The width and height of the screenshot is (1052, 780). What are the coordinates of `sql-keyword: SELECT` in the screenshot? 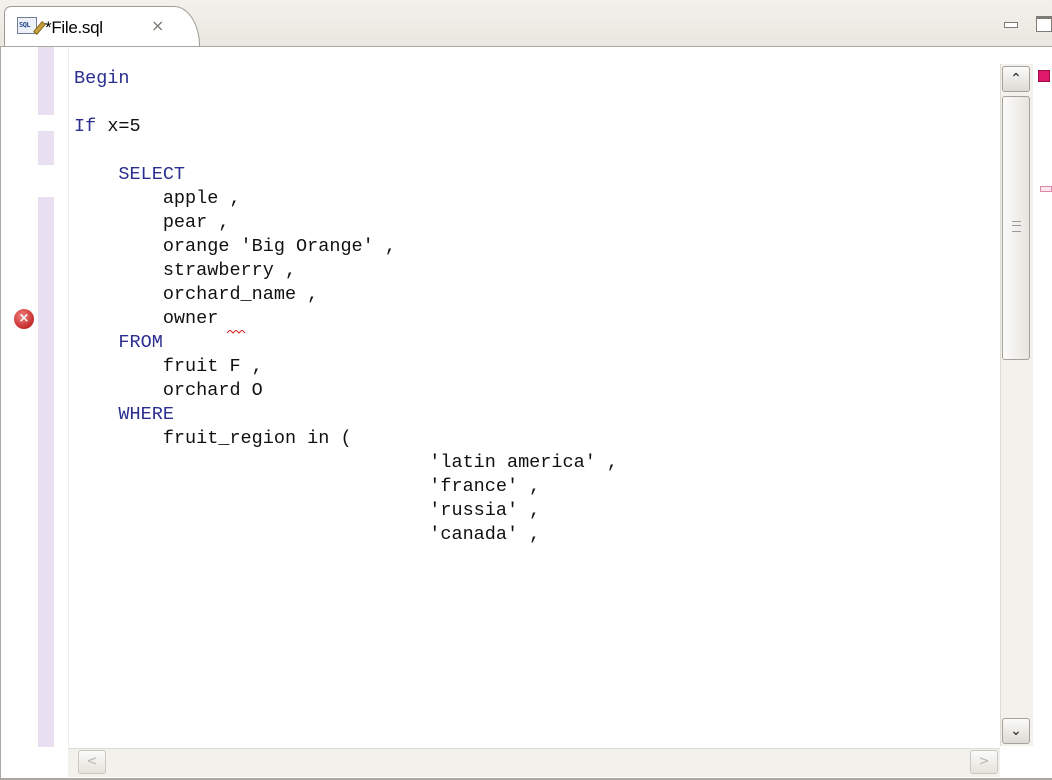 It's located at (152, 174).